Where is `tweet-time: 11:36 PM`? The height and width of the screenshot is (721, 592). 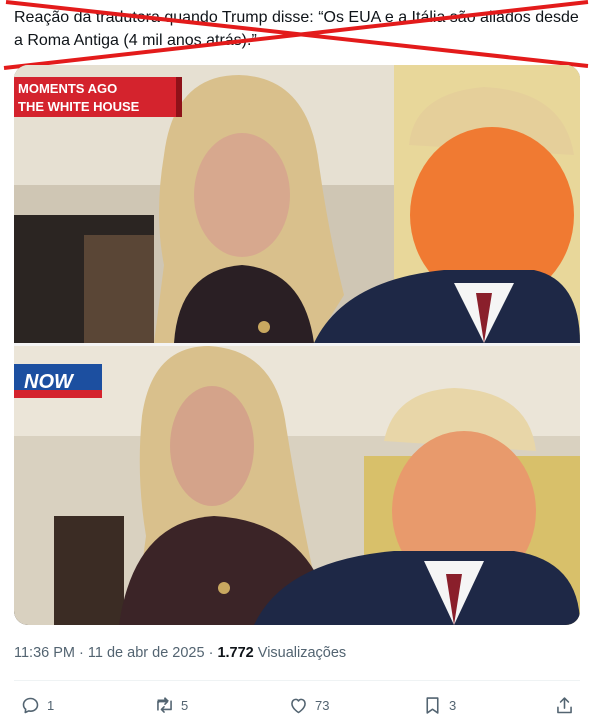 tweet-time: 11:36 PM is located at coordinates (44, 653).